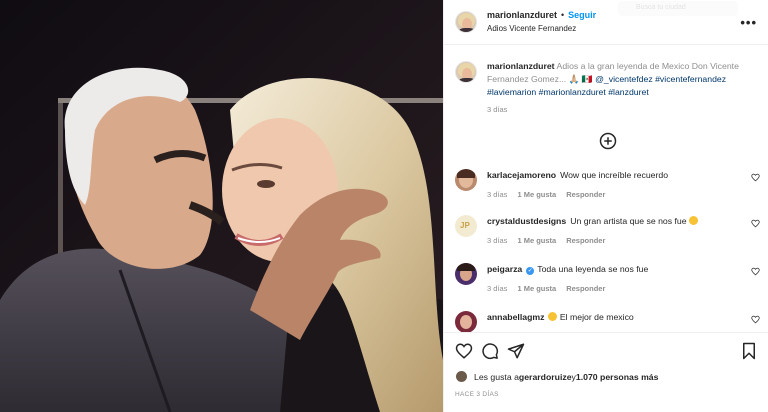 The image size is (768, 412). I want to click on bookmark-icon, so click(749, 351).